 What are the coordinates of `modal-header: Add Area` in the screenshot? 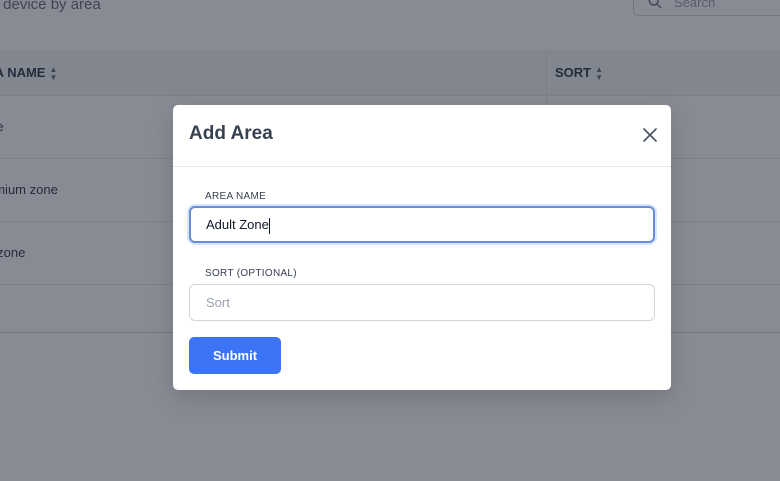 It's located at (422, 136).